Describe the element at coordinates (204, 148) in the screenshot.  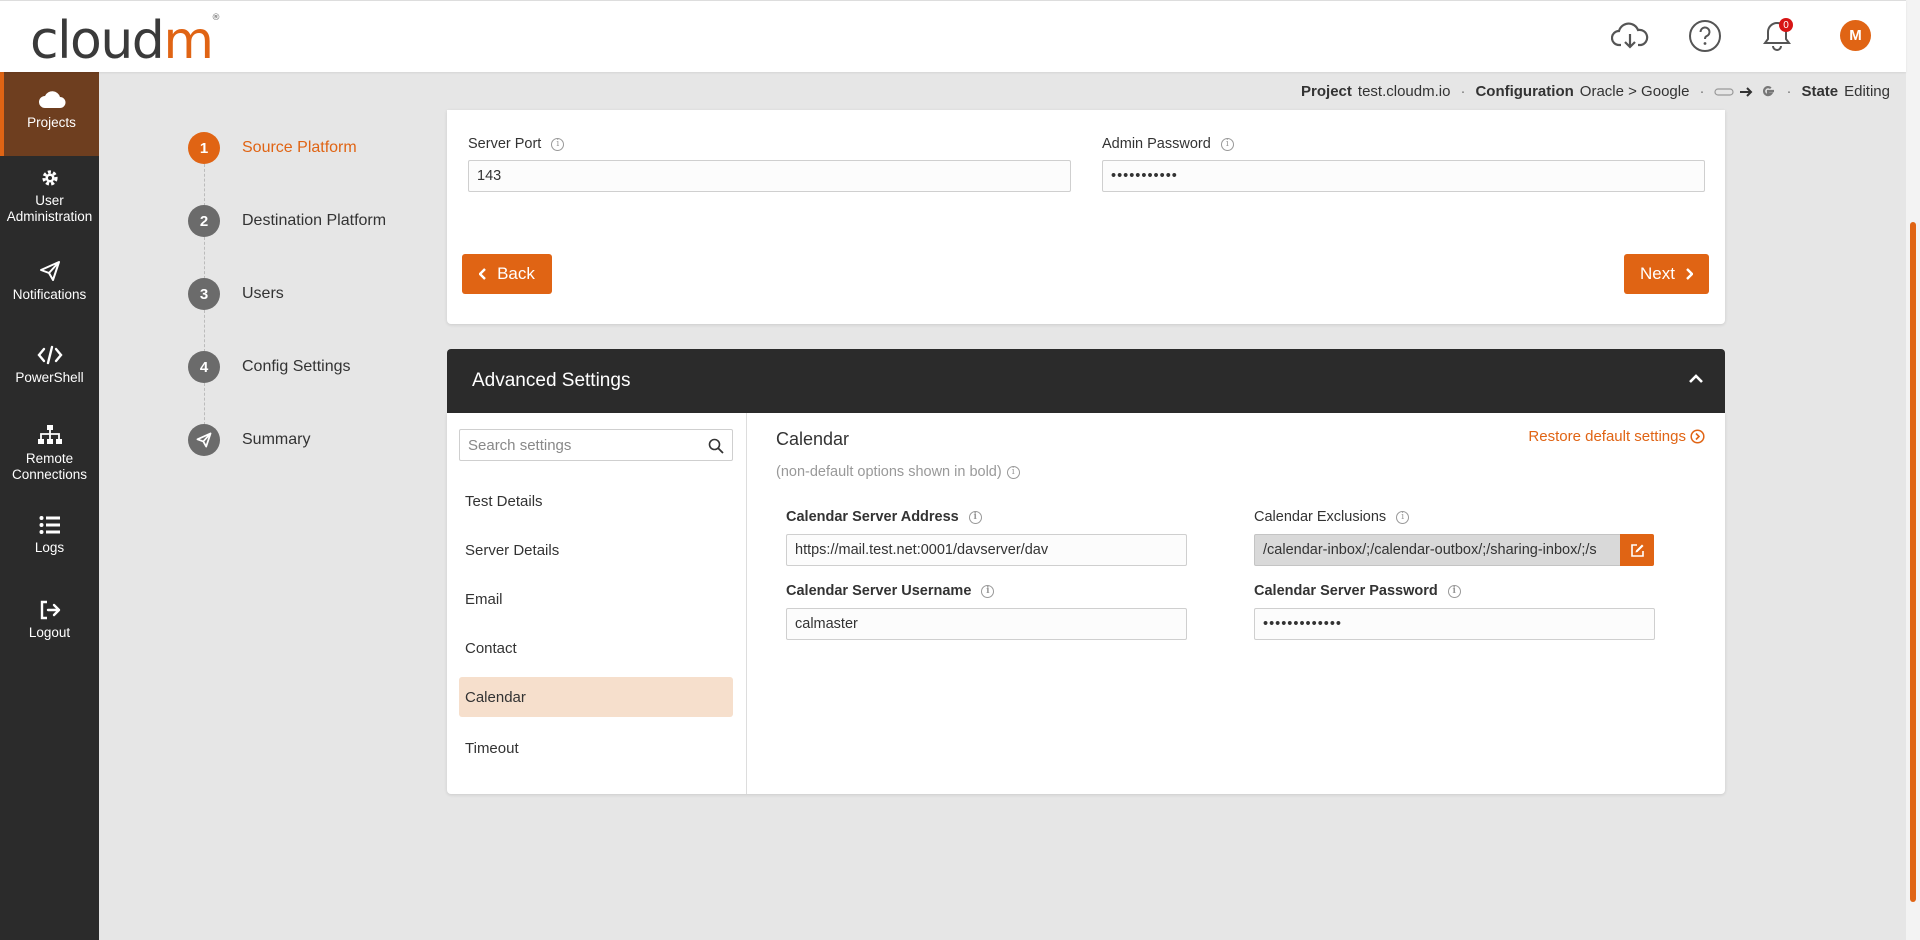
I see `step-number: 1` at that location.